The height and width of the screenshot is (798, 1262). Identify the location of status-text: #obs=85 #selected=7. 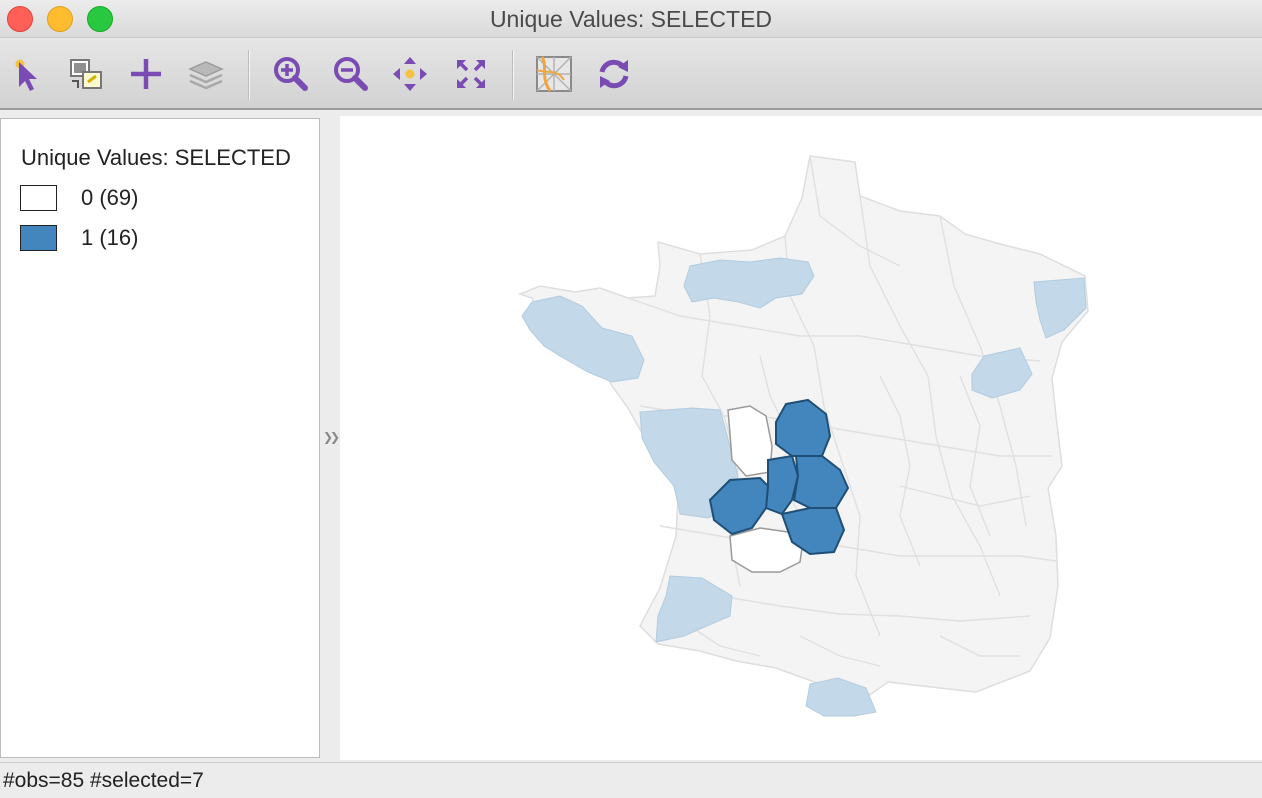
(103, 780).